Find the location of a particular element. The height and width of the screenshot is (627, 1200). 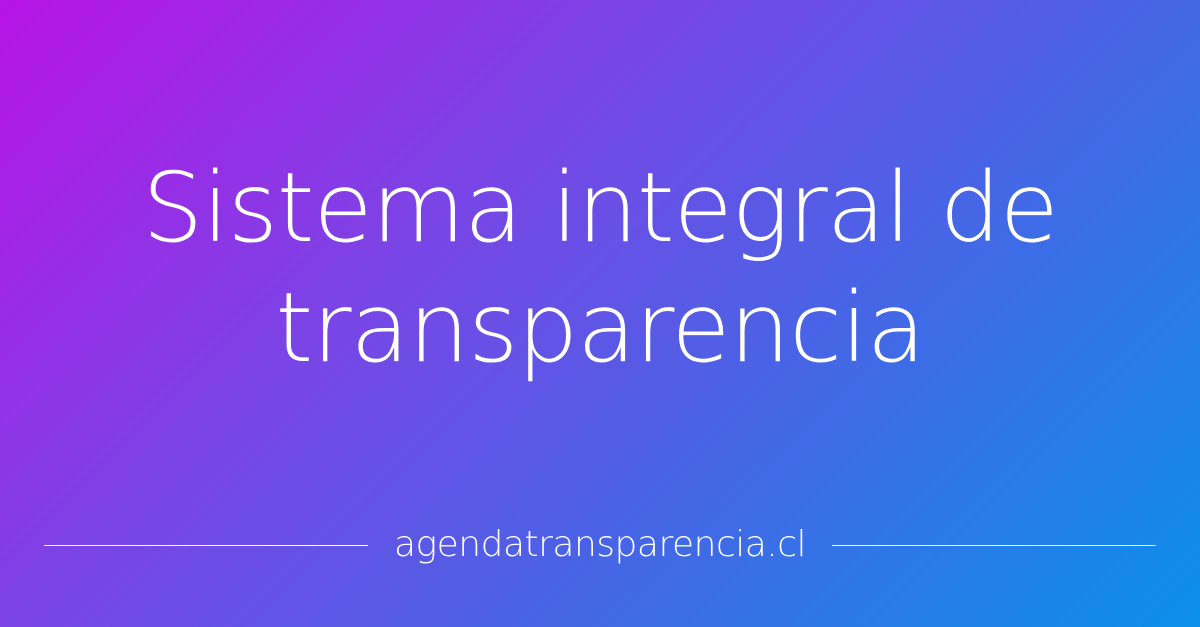

site-url: agendatransparencia.cl is located at coordinates (600, 544).